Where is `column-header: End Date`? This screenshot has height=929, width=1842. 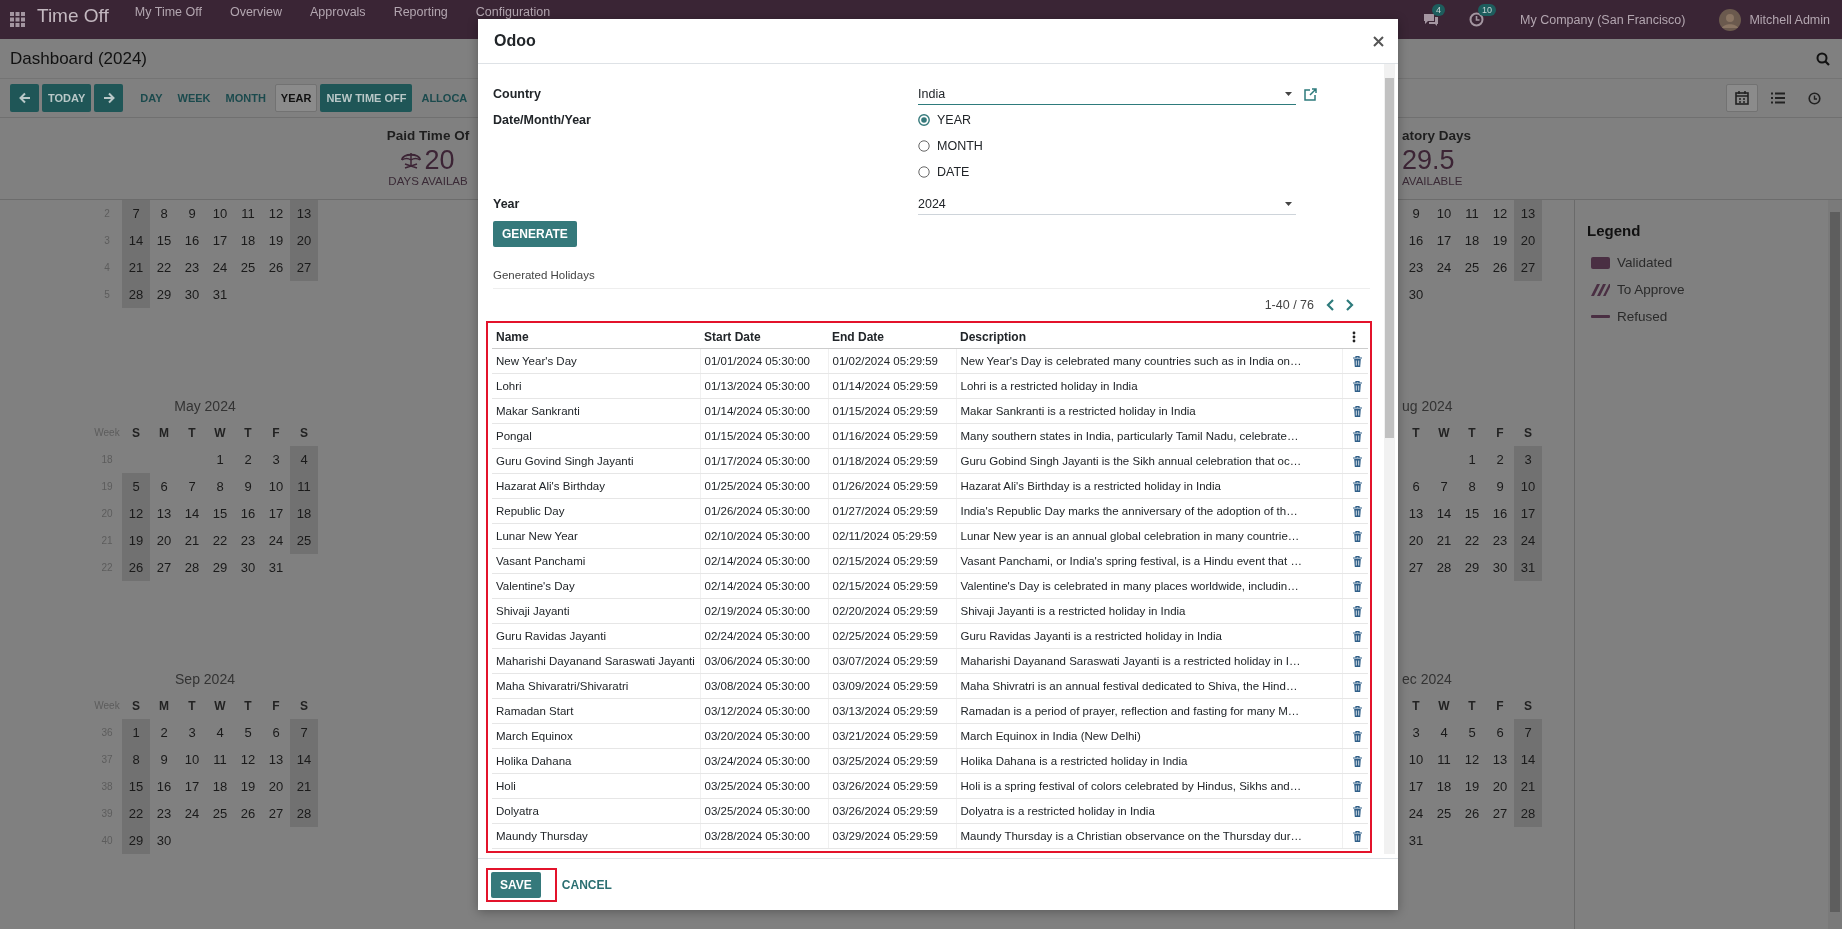
column-header: End Date is located at coordinates (892, 337).